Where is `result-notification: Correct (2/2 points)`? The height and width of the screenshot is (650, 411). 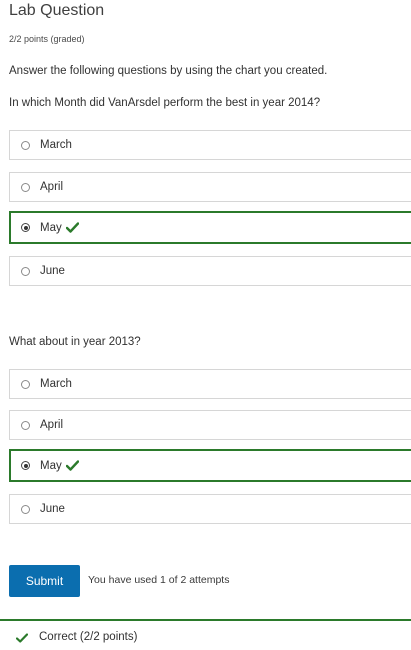
result-notification: Correct (2/2 points) is located at coordinates (205, 634).